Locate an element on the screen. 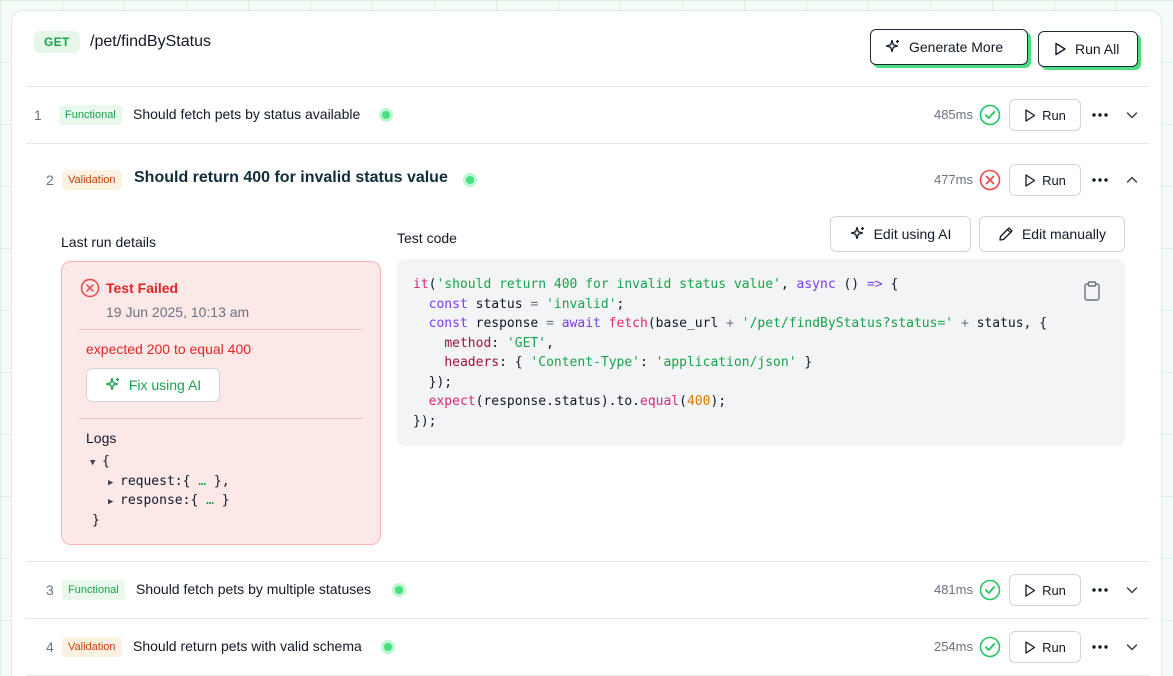  test-duration: 254ms is located at coordinates (953, 646).